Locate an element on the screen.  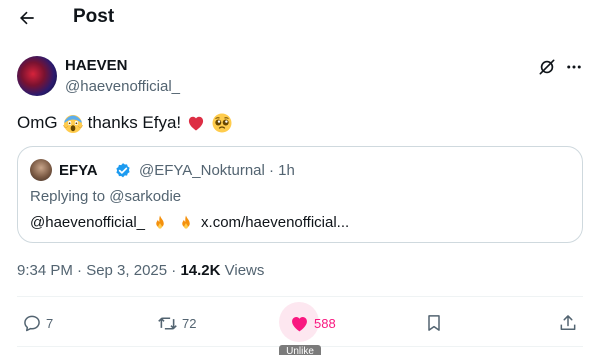
grok-icon is located at coordinates (547, 67).